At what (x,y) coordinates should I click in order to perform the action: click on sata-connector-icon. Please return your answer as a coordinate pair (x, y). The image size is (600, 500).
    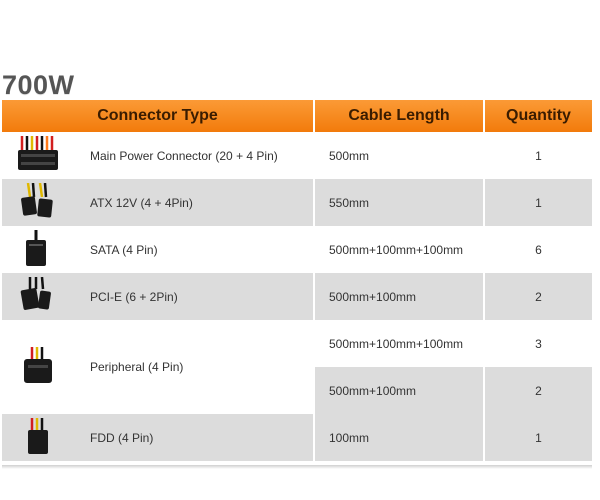
    Looking at the image, I should click on (36, 247).